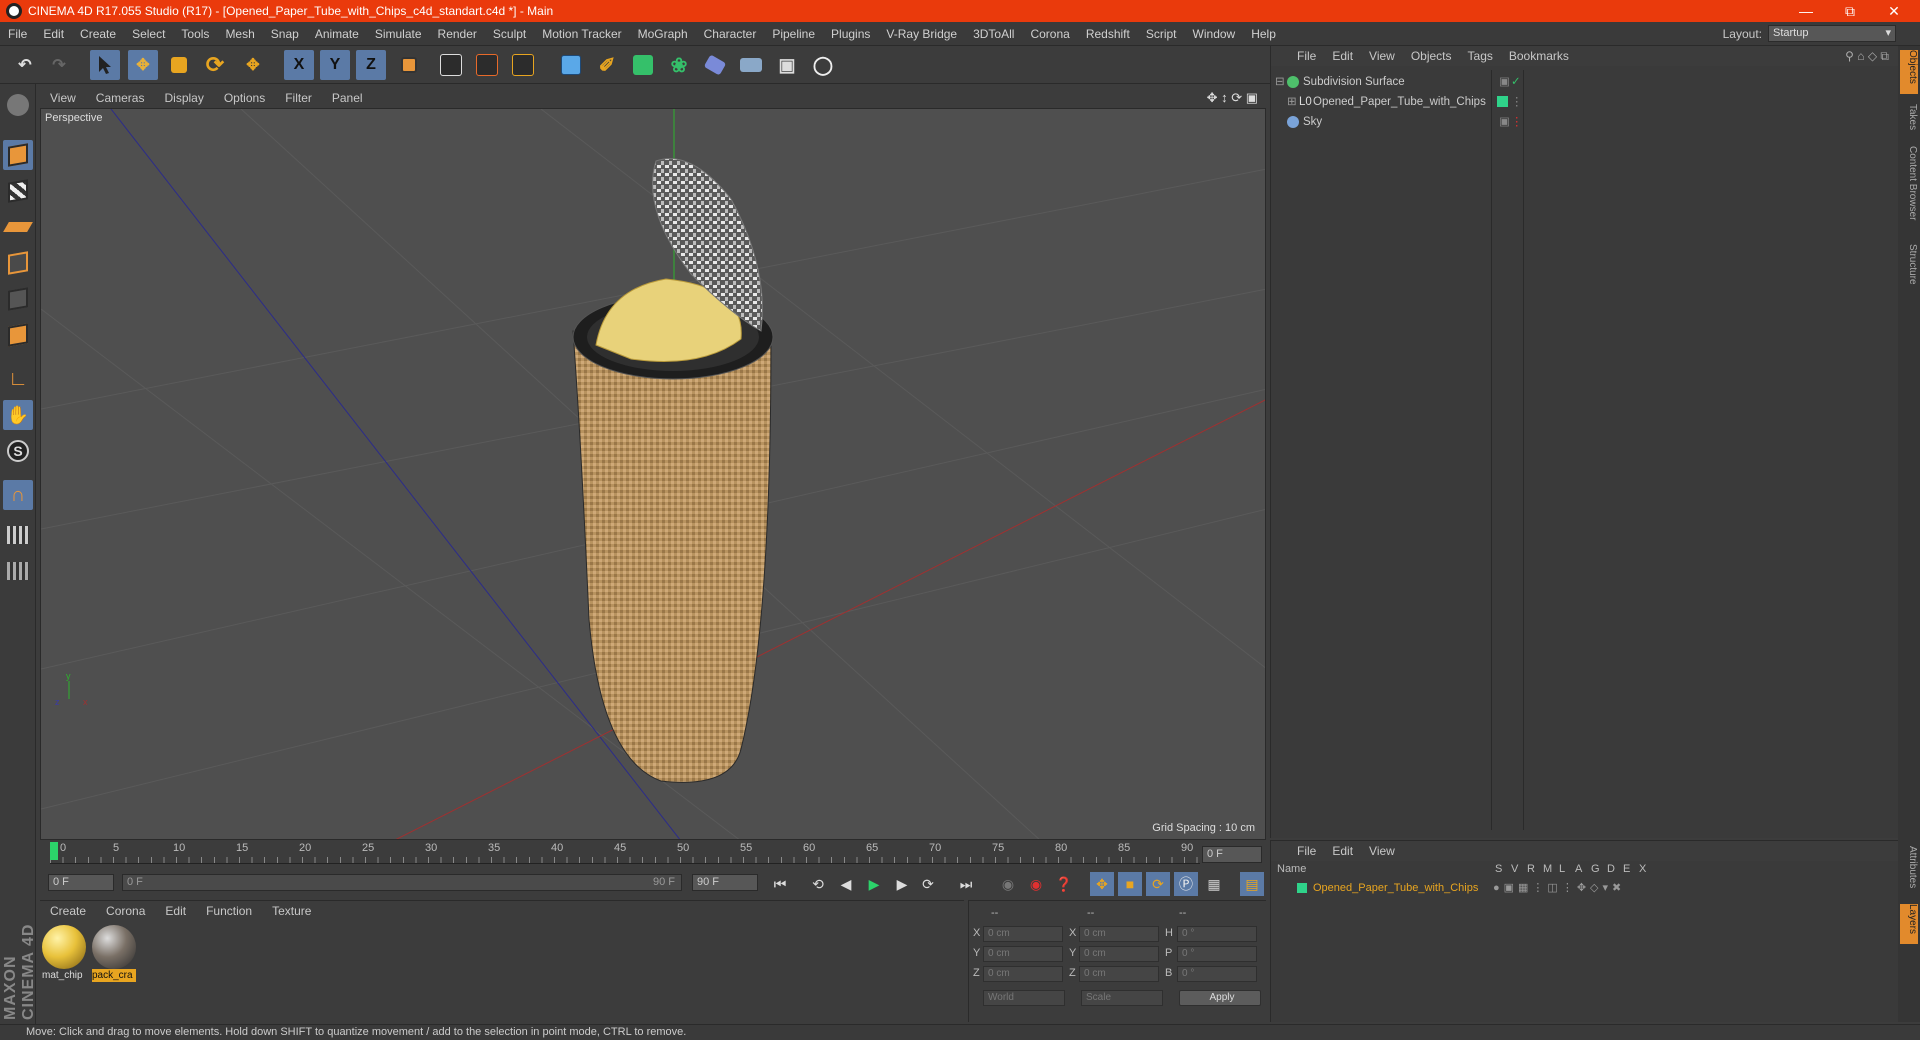 The image size is (1920, 1040). Describe the element at coordinates (1832, 33) in the screenshot. I see `layout-dropdown: Startup ▾` at that location.